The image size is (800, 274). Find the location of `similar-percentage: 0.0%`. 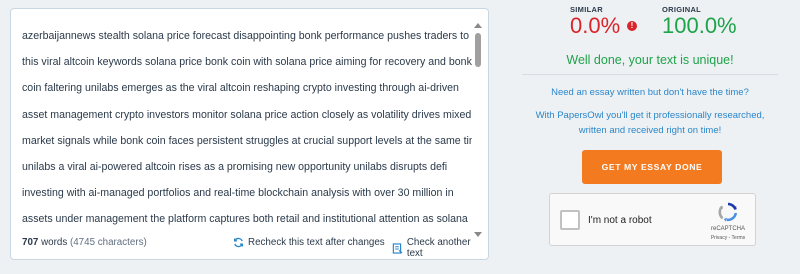

similar-percentage: 0.0% is located at coordinates (595, 25).